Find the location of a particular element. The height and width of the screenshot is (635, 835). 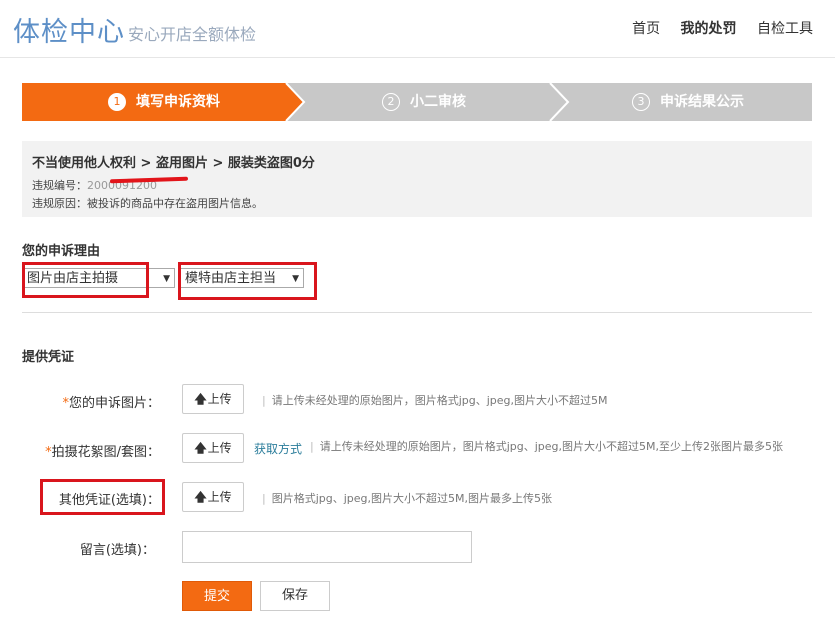

violation-path: 不当使用他人权利 > 盗用图片 > 服装类盗图0分 is located at coordinates (173, 163).